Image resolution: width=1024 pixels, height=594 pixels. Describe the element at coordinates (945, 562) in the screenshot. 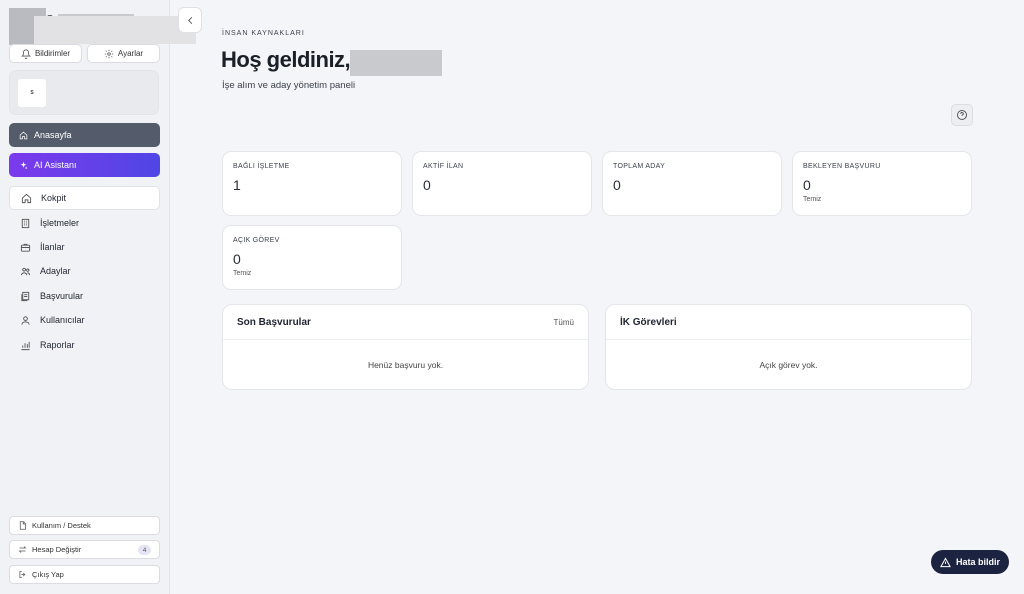

I see `warning-icon` at that location.